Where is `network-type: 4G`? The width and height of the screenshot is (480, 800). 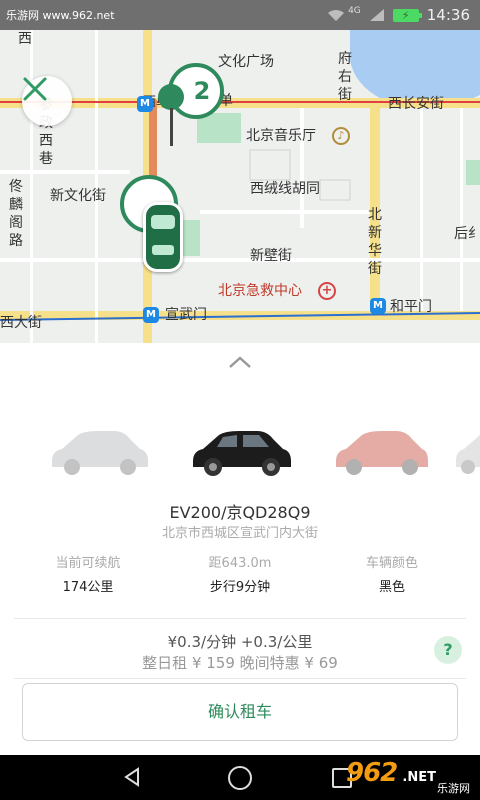
network-type: 4G is located at coordinates (354, 11).